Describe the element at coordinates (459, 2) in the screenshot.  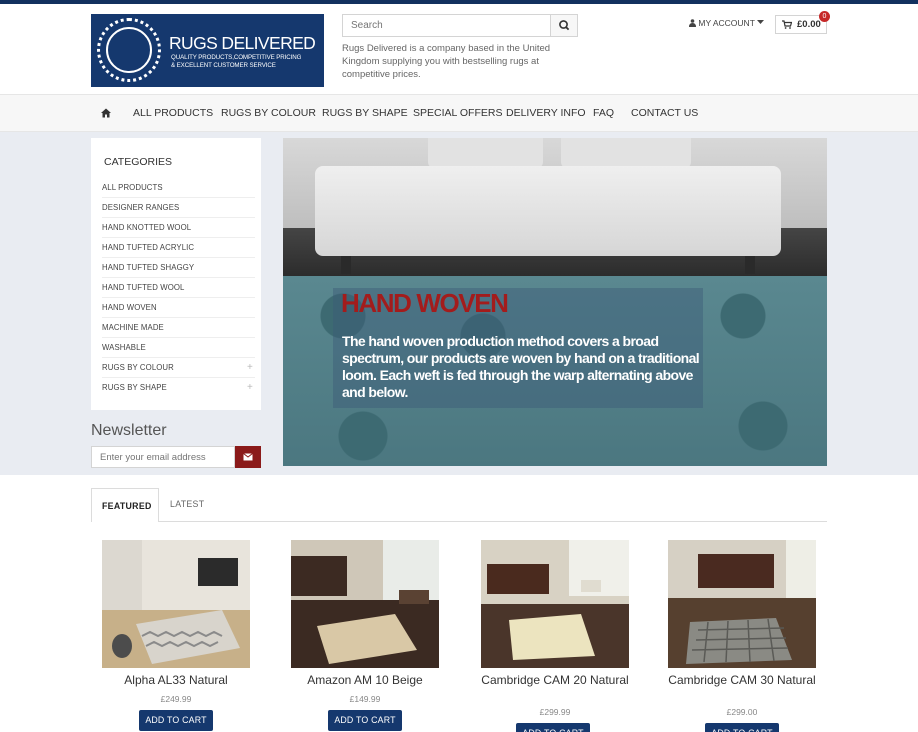
I see `top-accent-bar` at that location.